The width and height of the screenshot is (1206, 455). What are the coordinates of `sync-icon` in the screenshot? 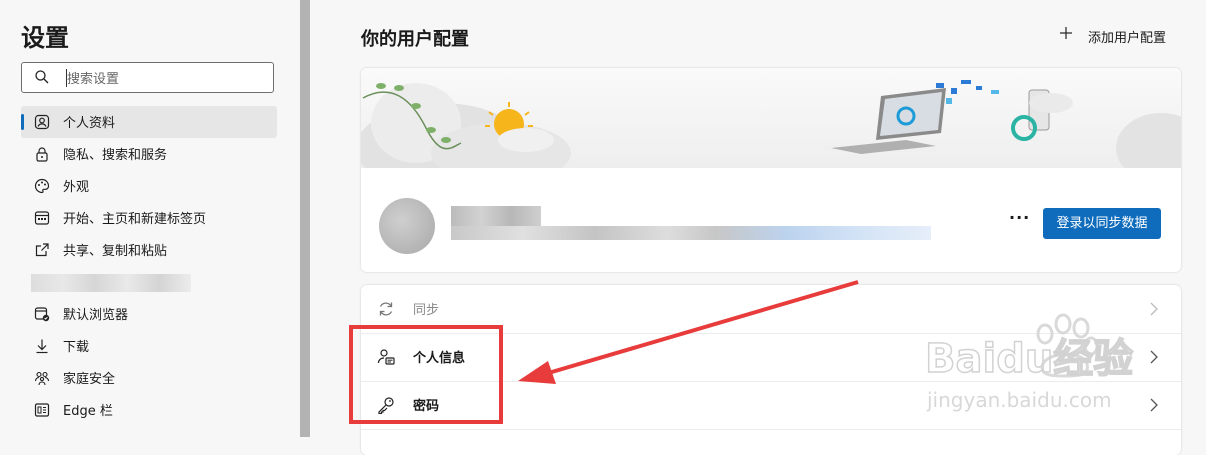 It's located at (386, 309).